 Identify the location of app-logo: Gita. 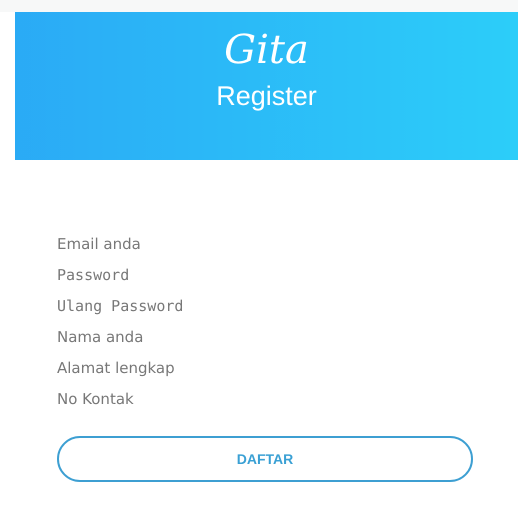
(266, 50).